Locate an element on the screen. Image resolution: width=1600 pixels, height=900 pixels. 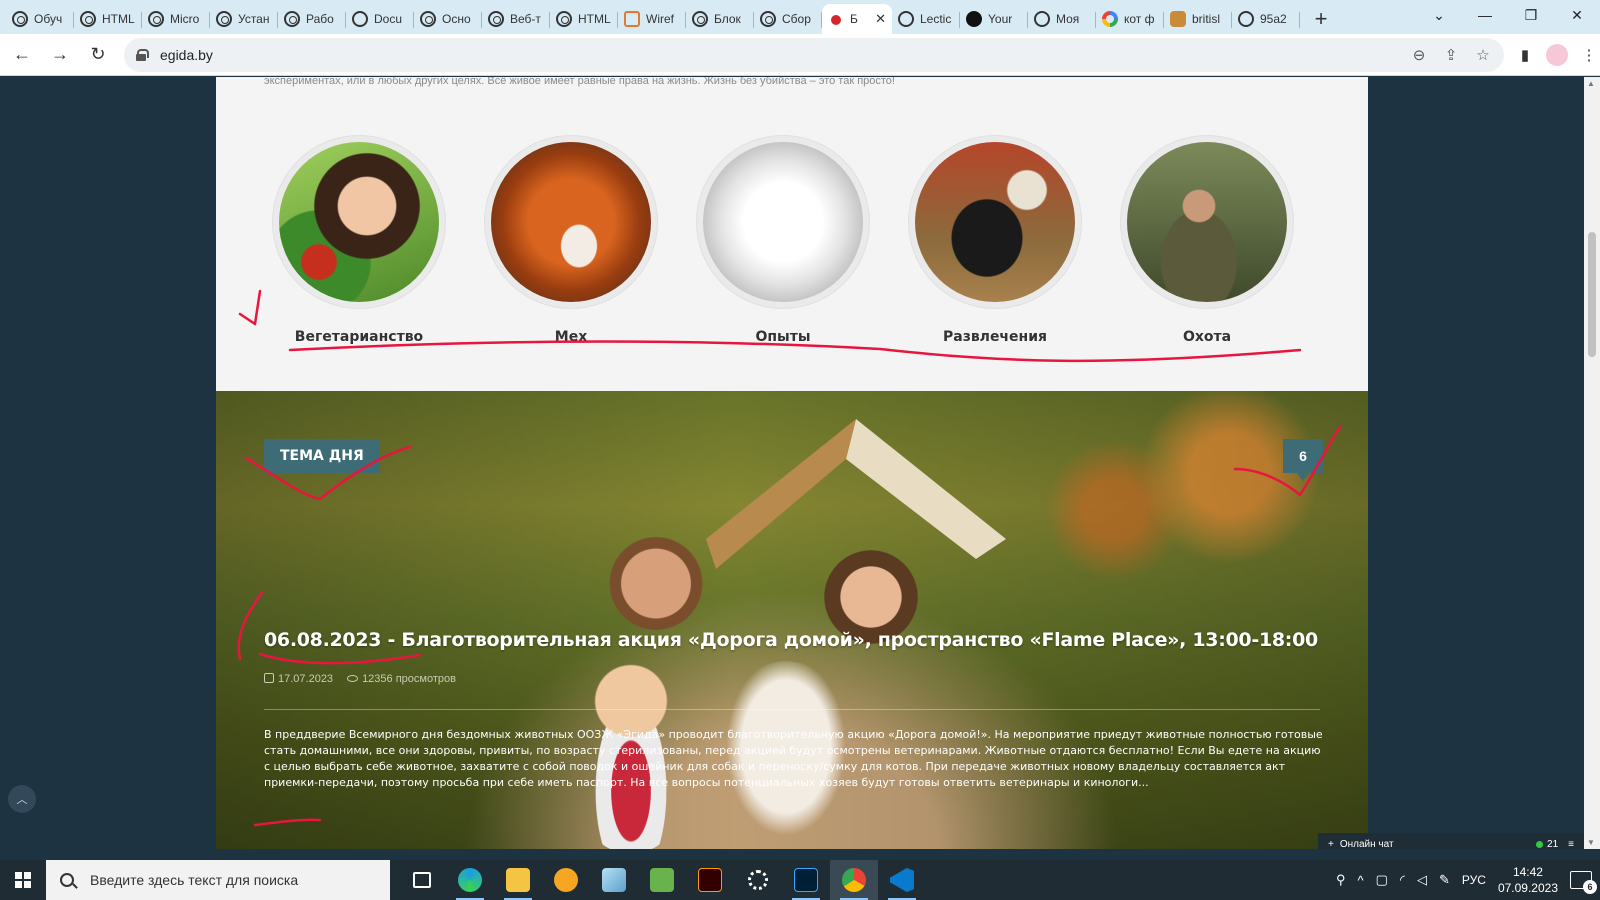
browser-tab: Wiref is located at coordinates (652, 19).